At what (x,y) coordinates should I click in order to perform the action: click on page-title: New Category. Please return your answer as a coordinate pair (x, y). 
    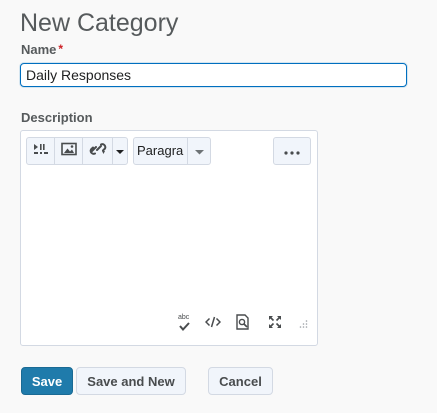
    Looking at the image, I should click on (99, 23).